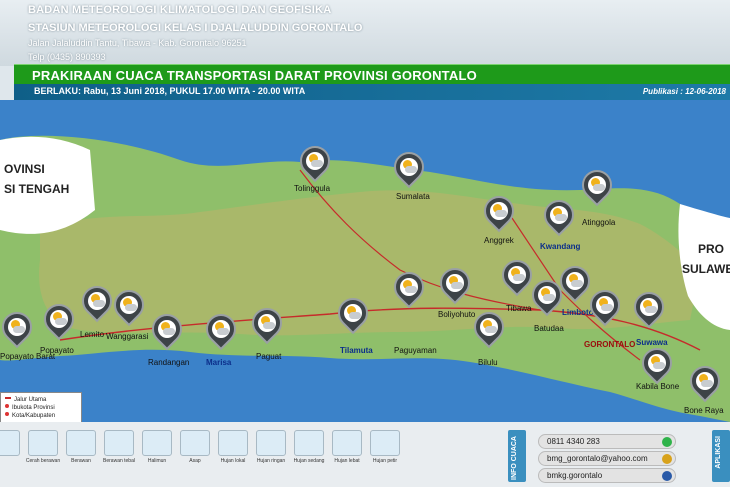 Image resolution: width=730 pixels, height=487 pixels. Describe the element at coordinates (667, 459) in the screenshot. I see `email-icon` at that location.